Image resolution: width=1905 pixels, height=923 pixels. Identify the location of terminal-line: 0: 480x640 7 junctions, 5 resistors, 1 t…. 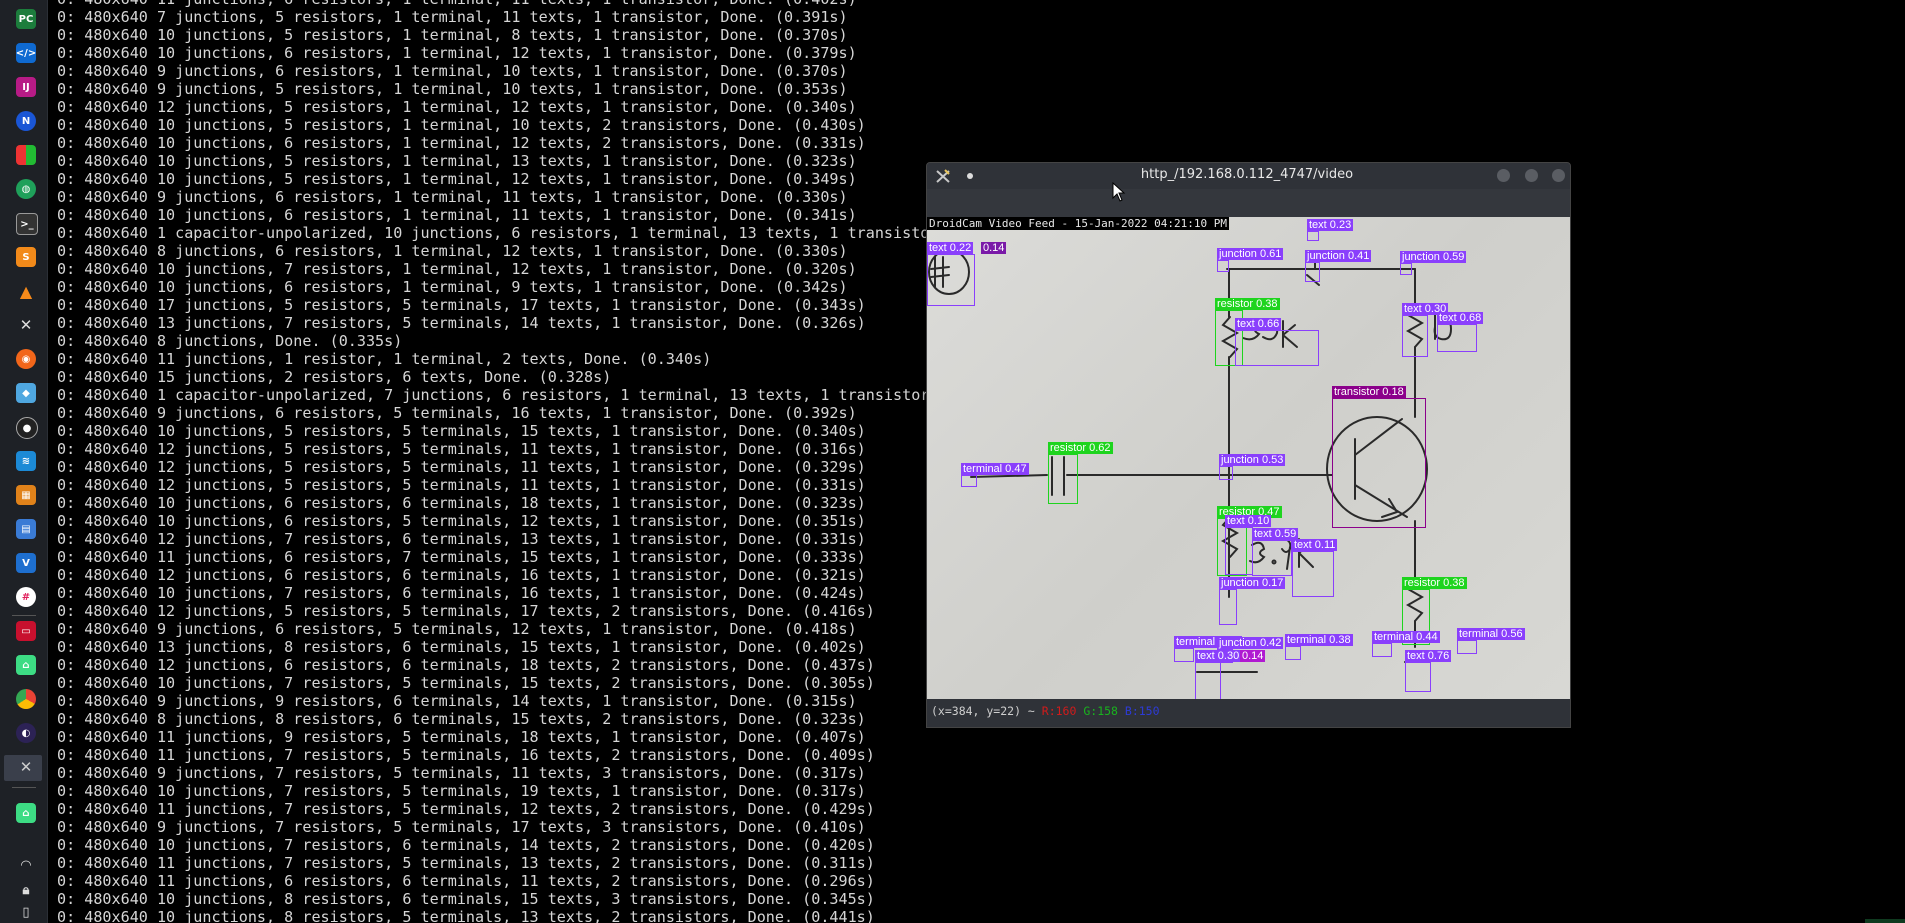
(452, 17).